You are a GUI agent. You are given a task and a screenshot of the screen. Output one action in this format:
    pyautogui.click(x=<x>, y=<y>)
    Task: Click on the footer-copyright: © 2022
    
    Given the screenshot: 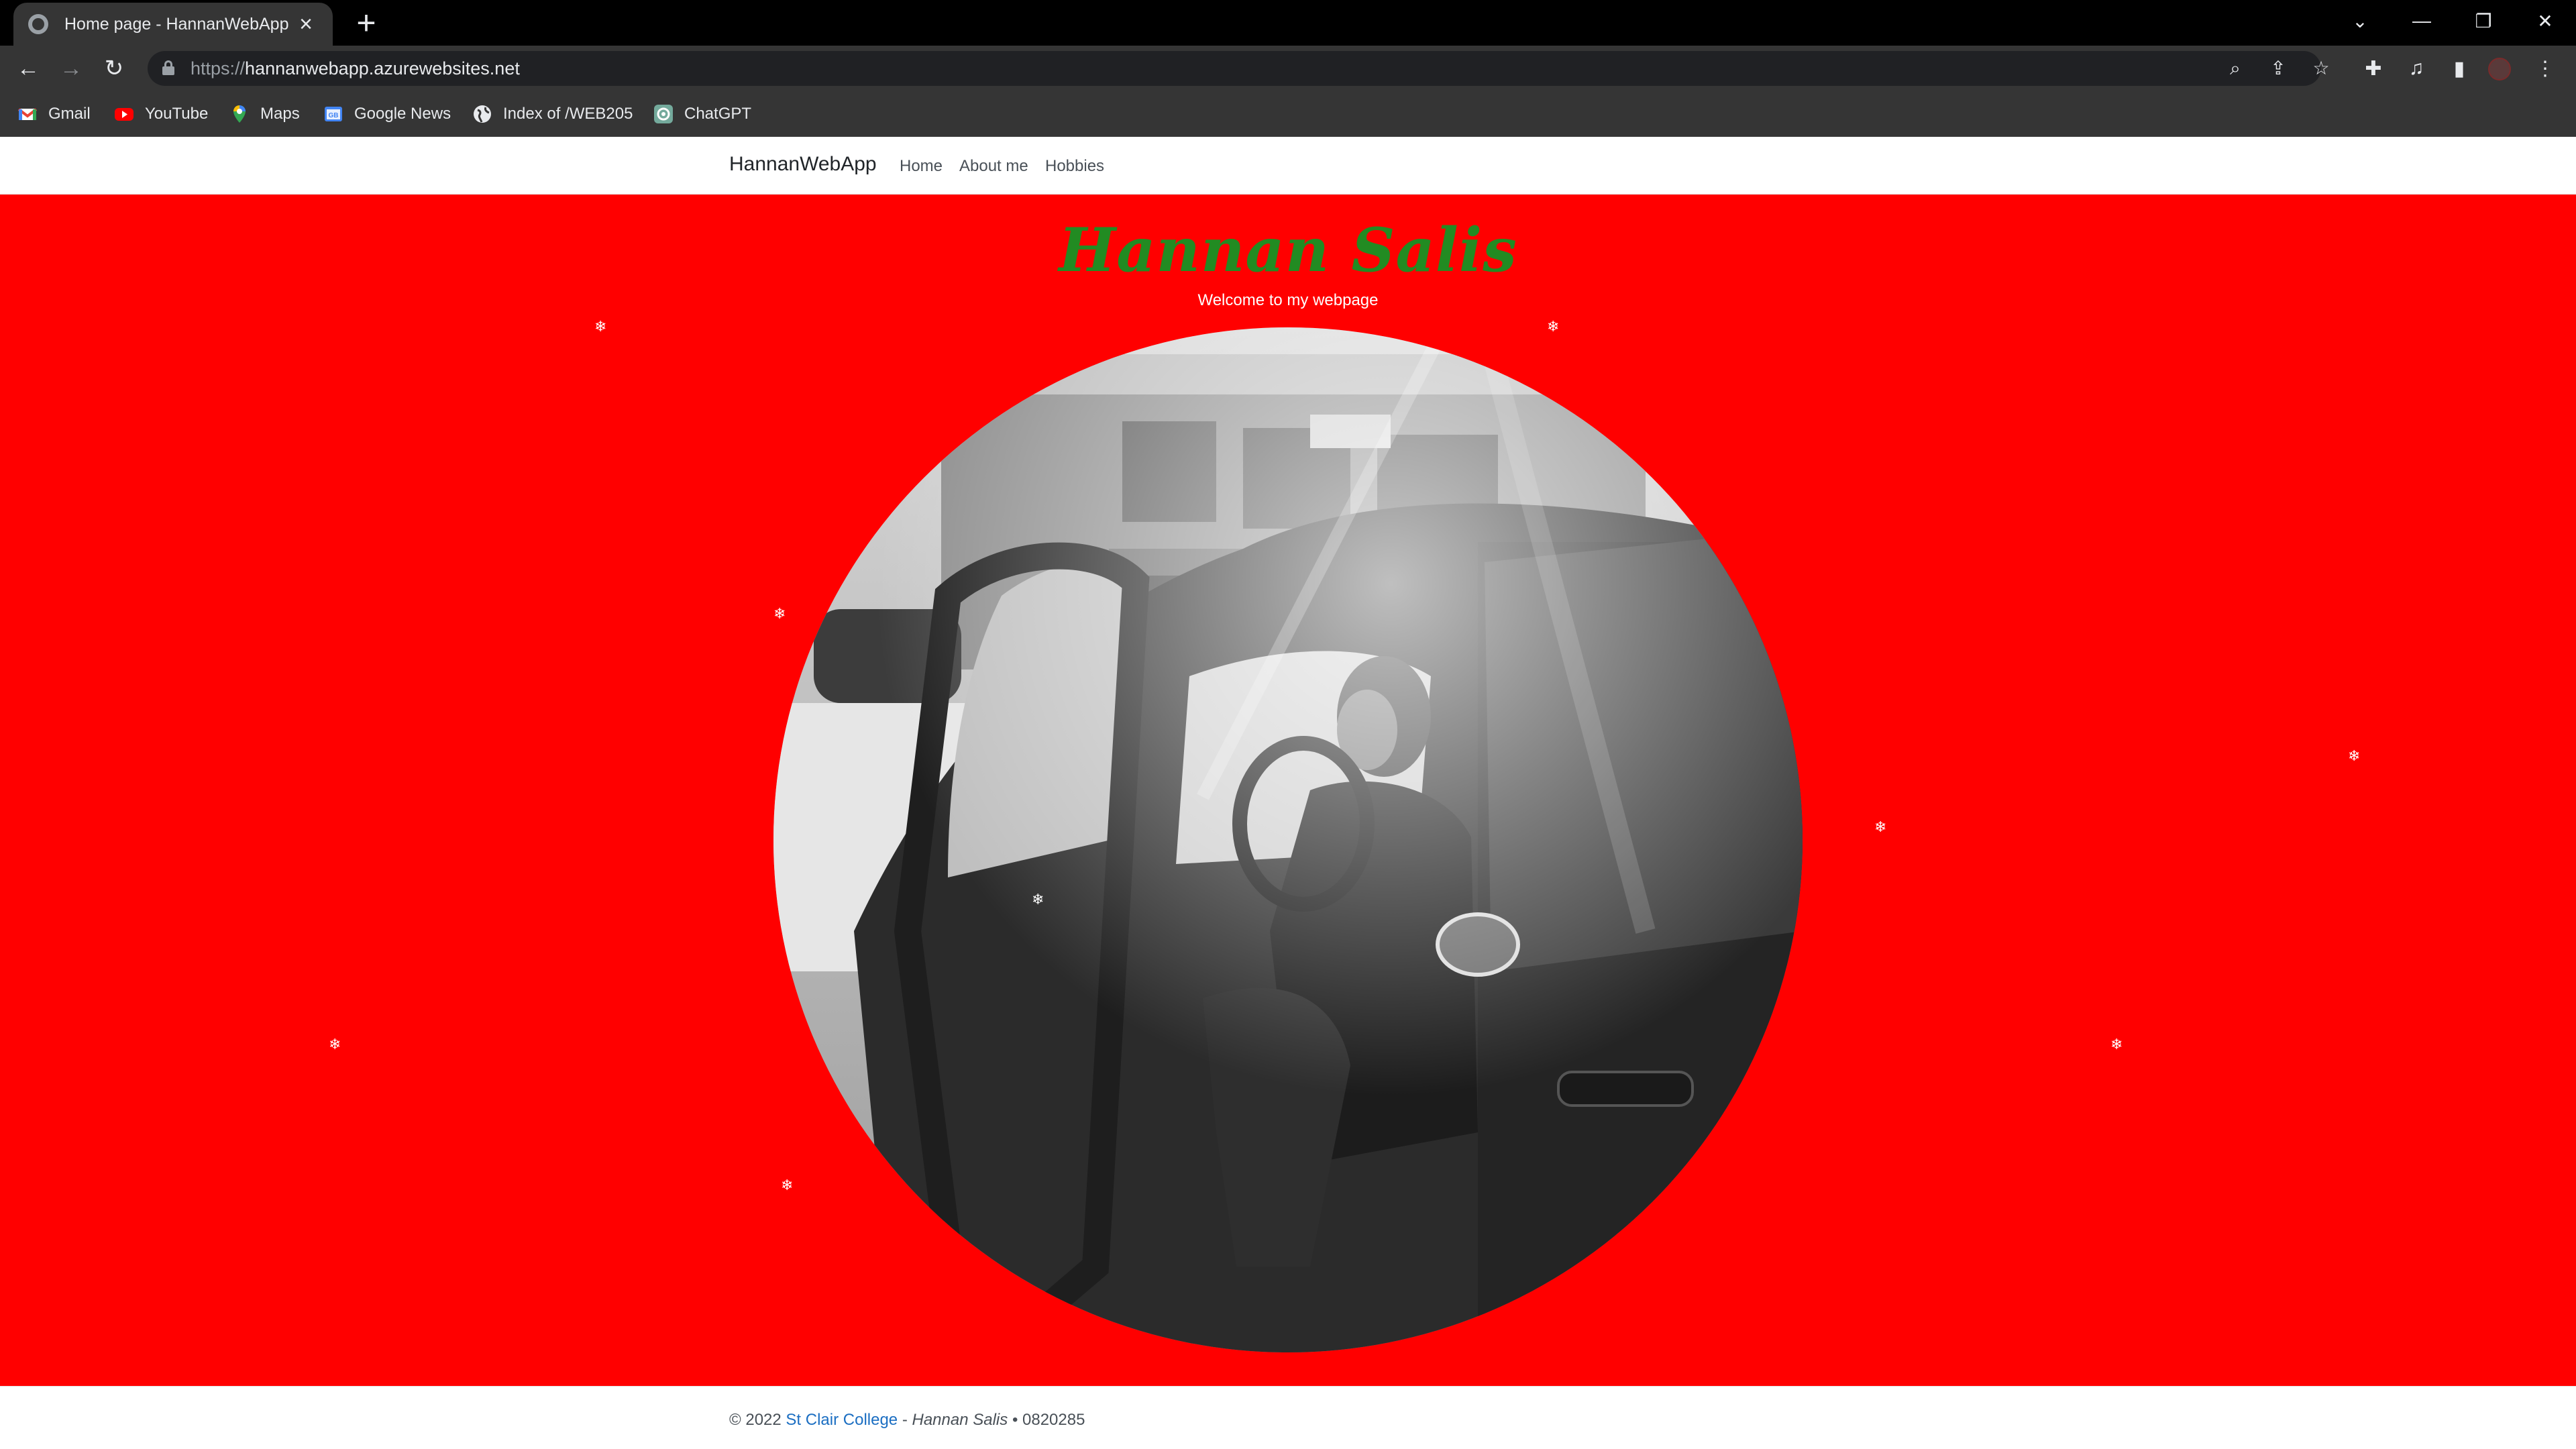 What is the action you would take?
    pyautogui.click(x=755, y=1420)
    